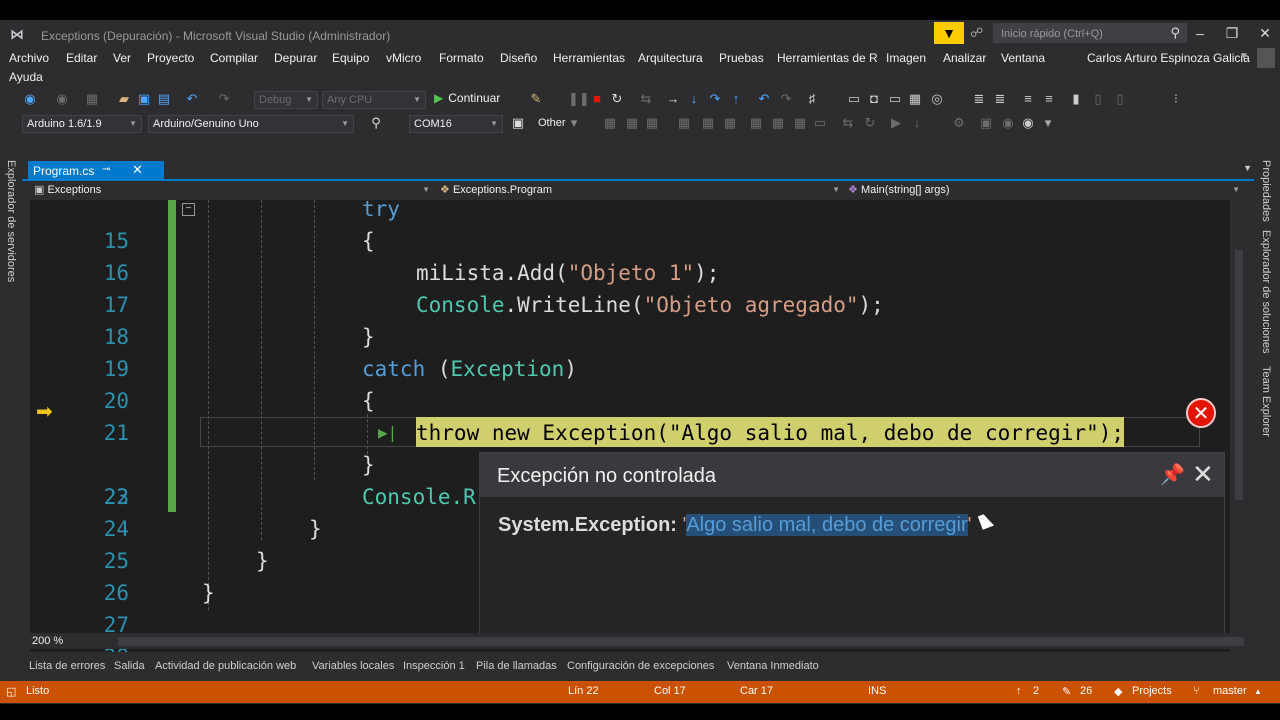 The width and height of the screenshot is (1280, 720). Describe the element at coordinates (949, 33) in the screenshot. I see `notifications-filter-icon: ▼` at that location.